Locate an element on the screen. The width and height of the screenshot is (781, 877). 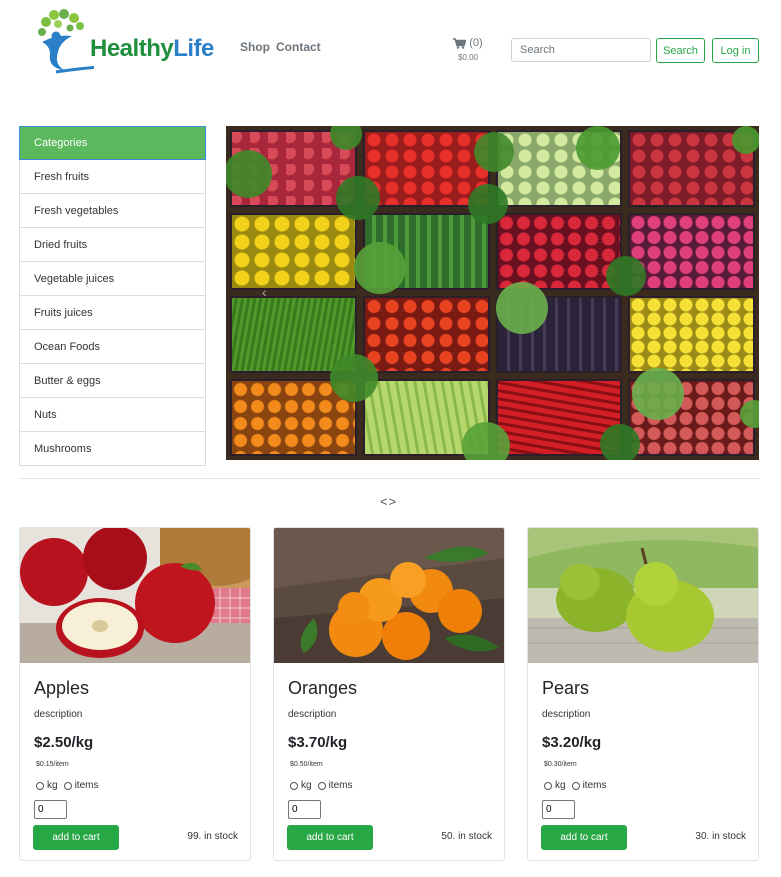
product-unit-price: $0.50/item is located at coordinates (306, 764).